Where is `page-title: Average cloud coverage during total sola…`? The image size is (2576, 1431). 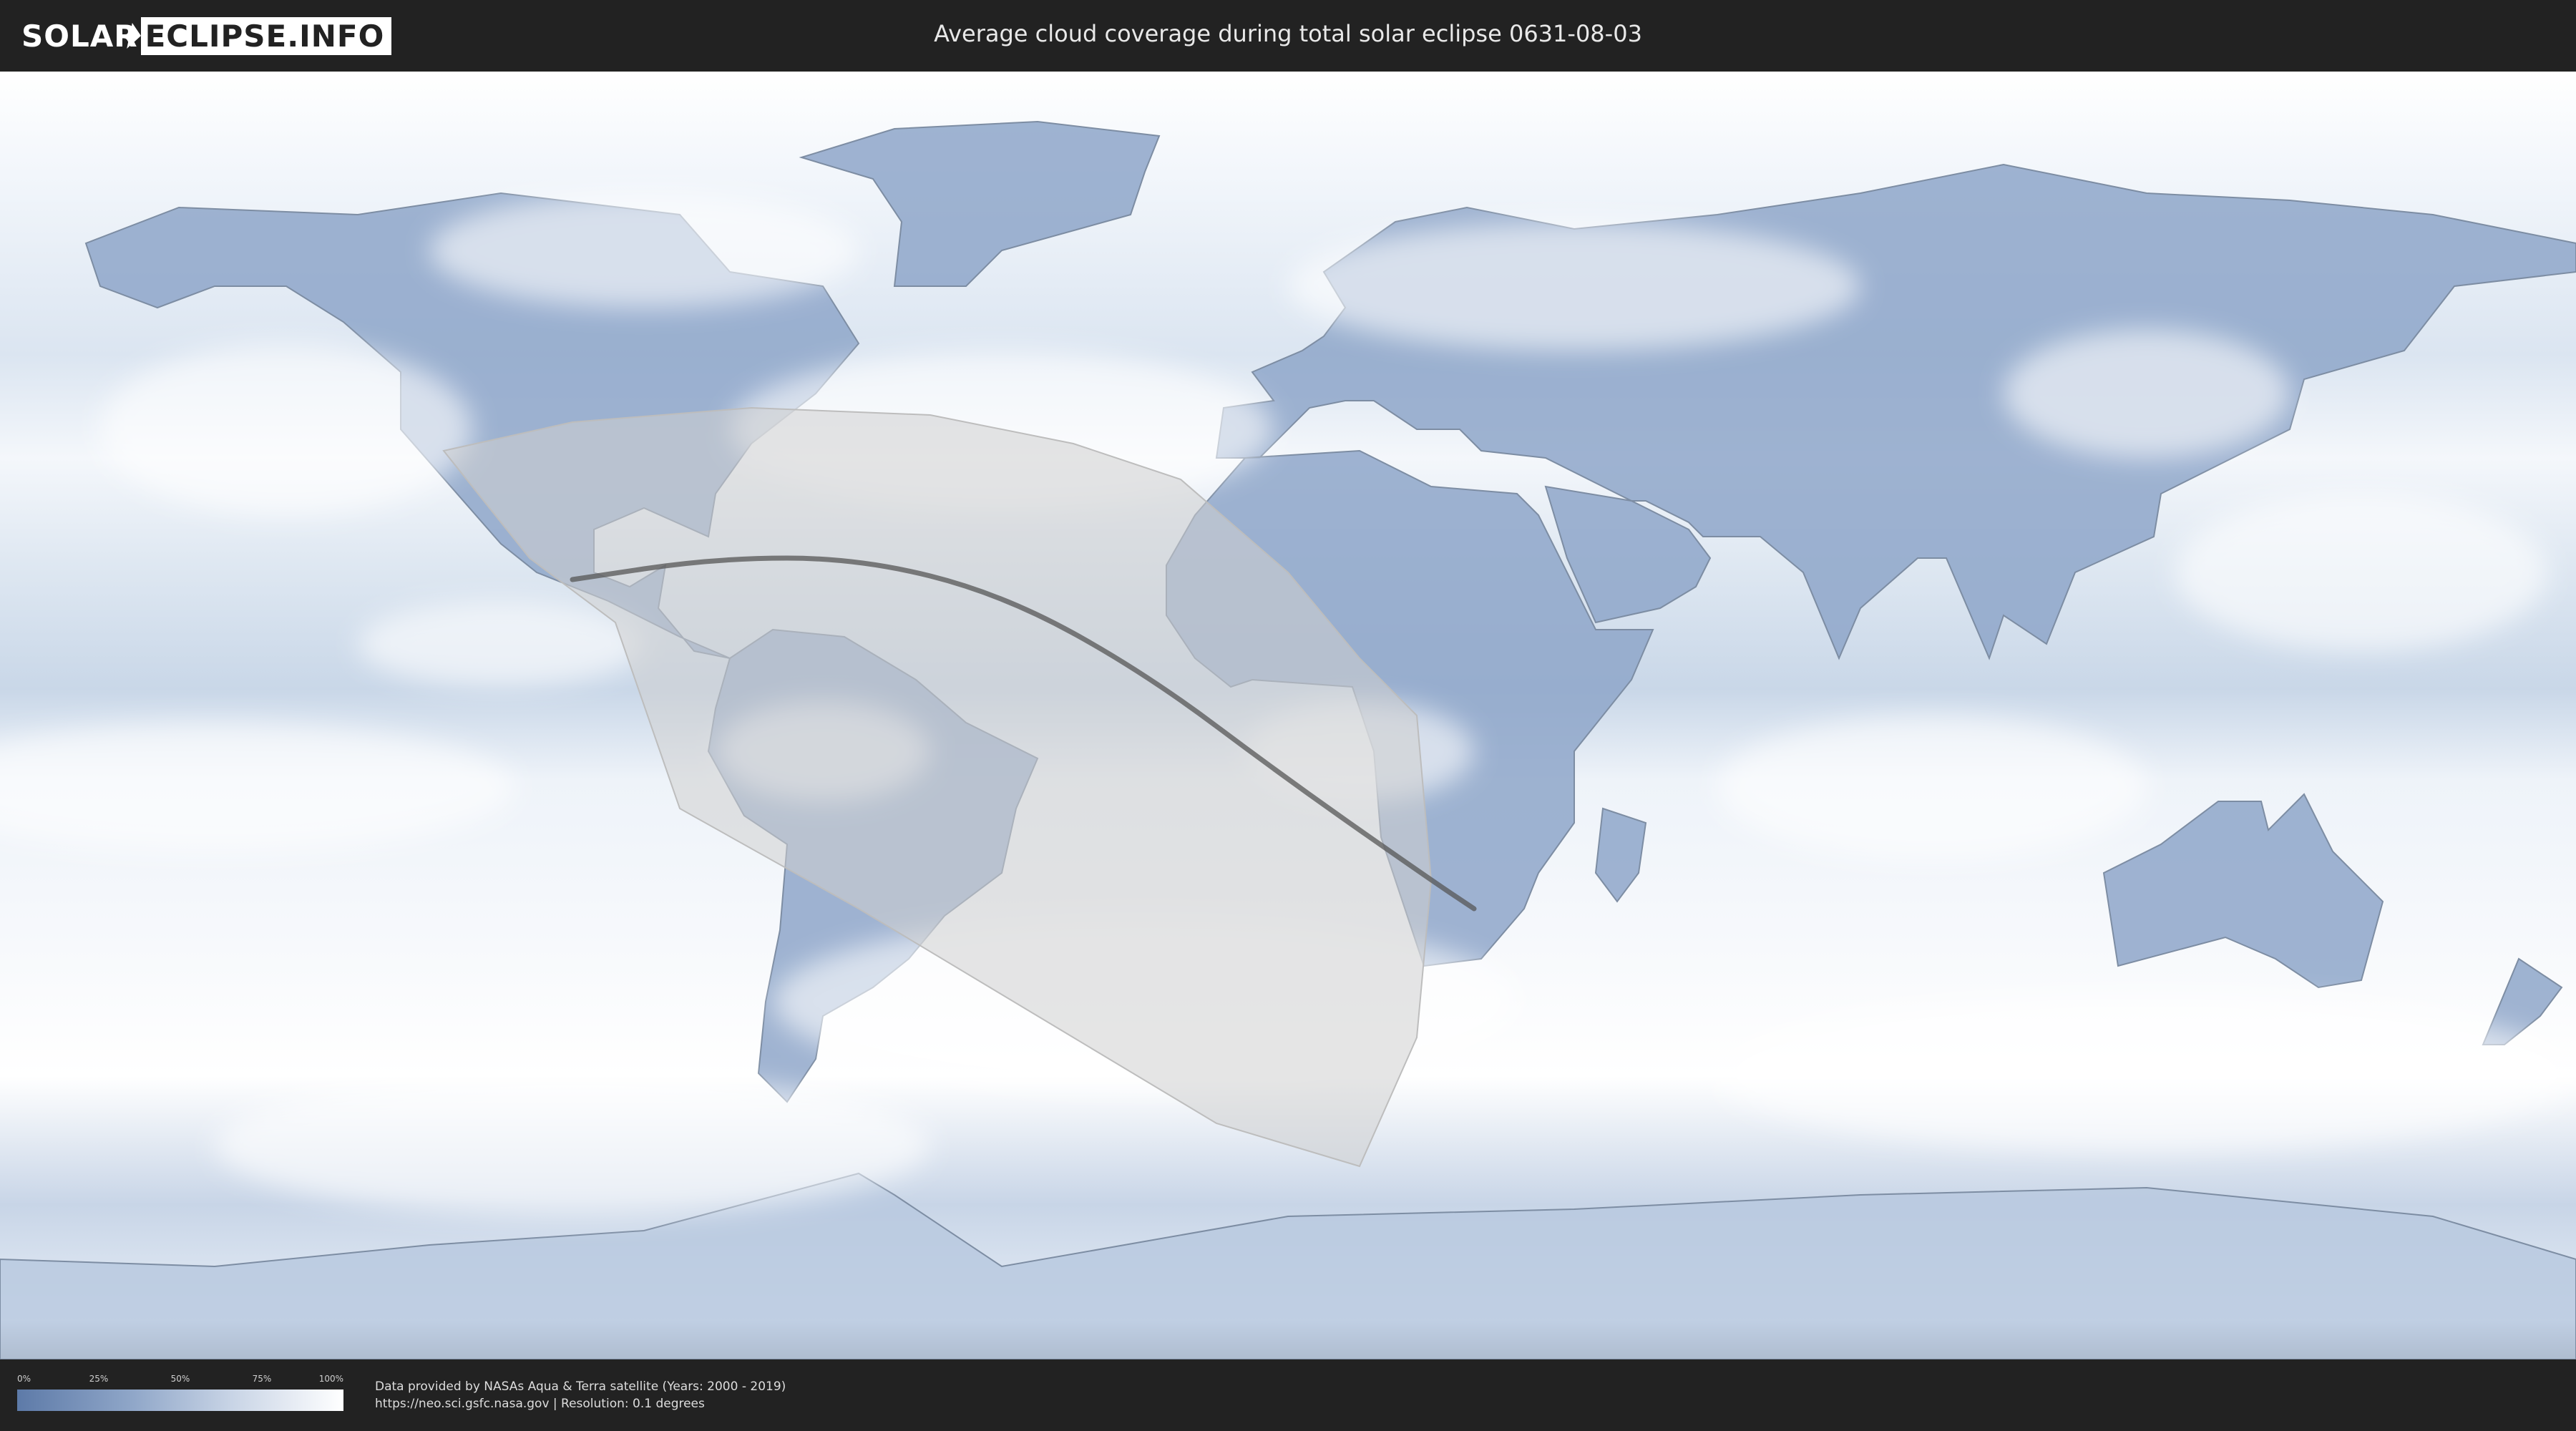
page-title: Average cloud coverage during total sola… is located at coordinates (1288, 33).